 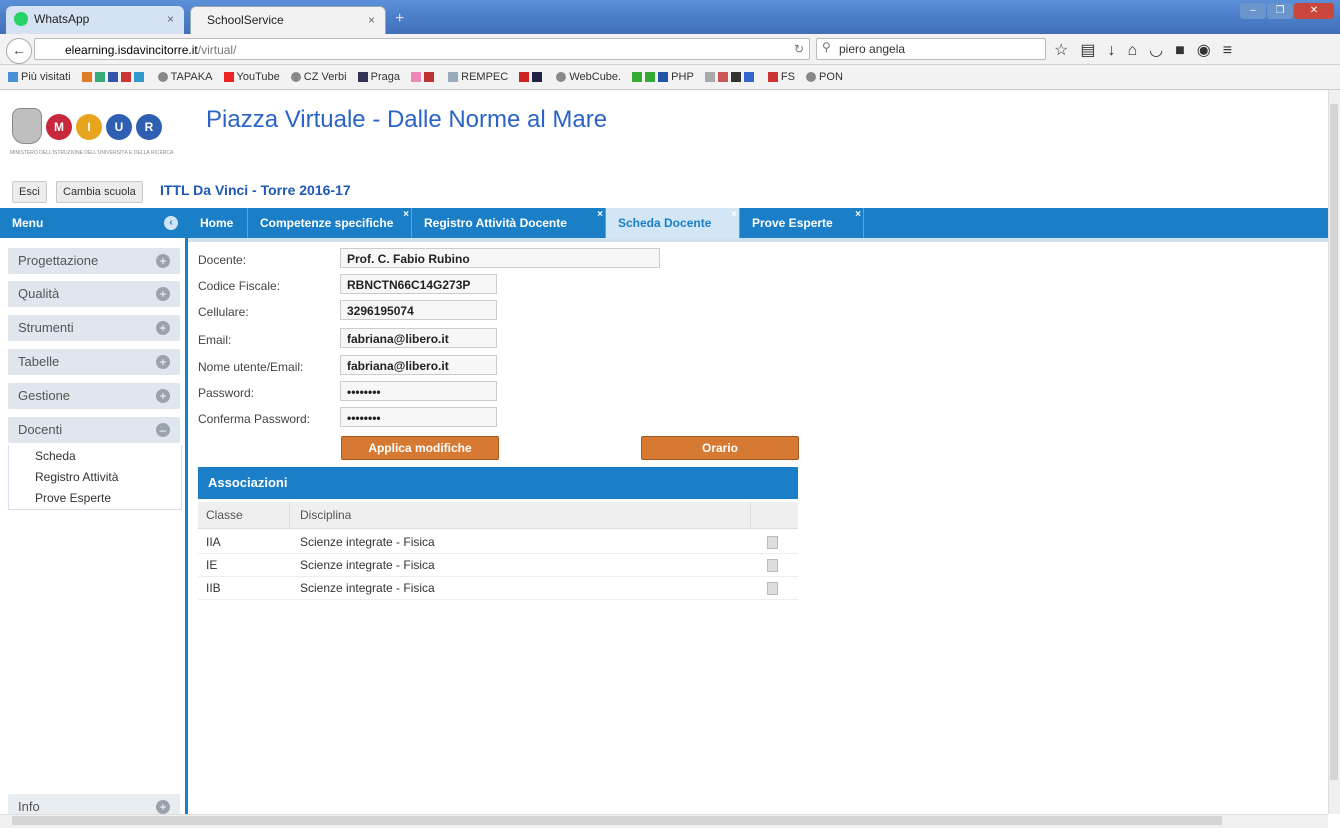 What do you see at coordinates (254, 419) in the screenshot?
I see `confirm-password-label: Conferma Password:` at bounding box center [254, 419].